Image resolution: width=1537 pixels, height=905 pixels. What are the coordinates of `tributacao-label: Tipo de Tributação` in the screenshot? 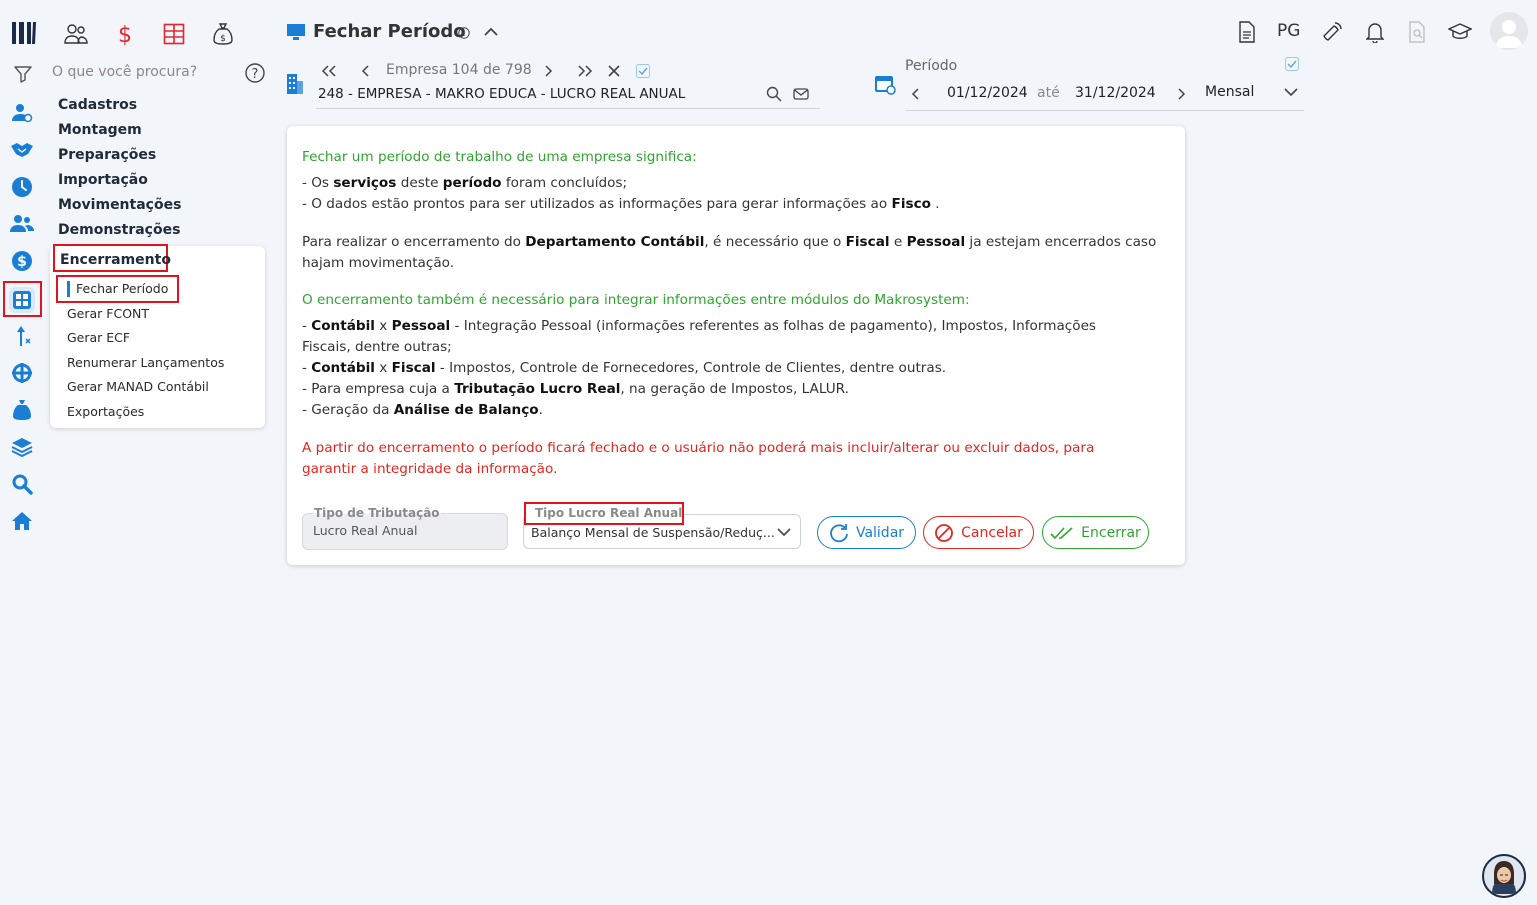 It's located at (377, 513).